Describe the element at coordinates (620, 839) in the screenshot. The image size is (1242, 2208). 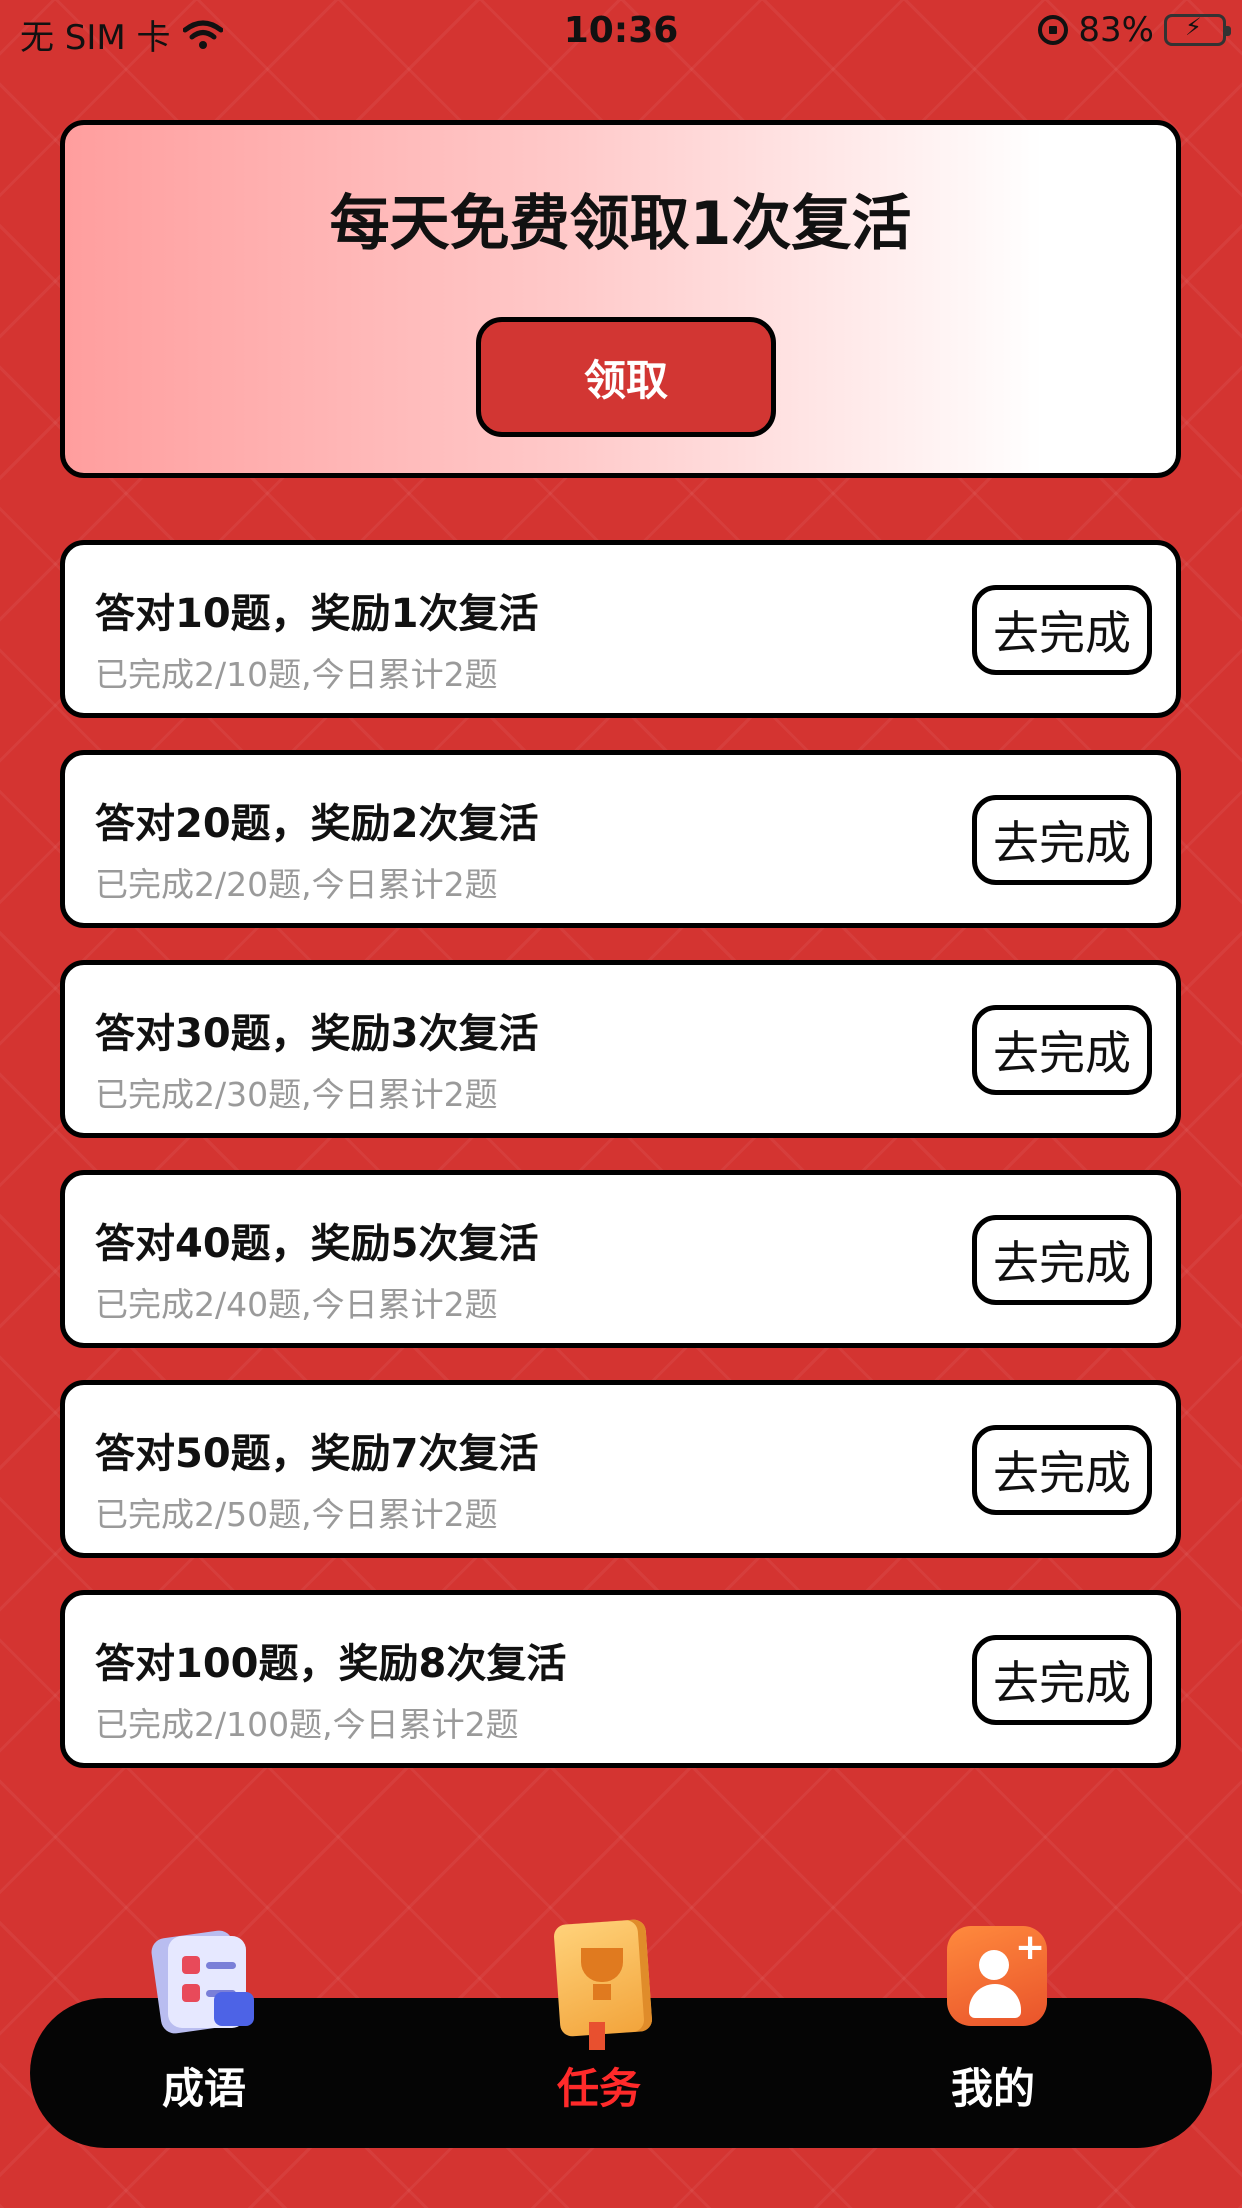
I see `task-card: 答对20题，奖励2次复活 已完成2/20题,今日累计2题 去完成` at that location.